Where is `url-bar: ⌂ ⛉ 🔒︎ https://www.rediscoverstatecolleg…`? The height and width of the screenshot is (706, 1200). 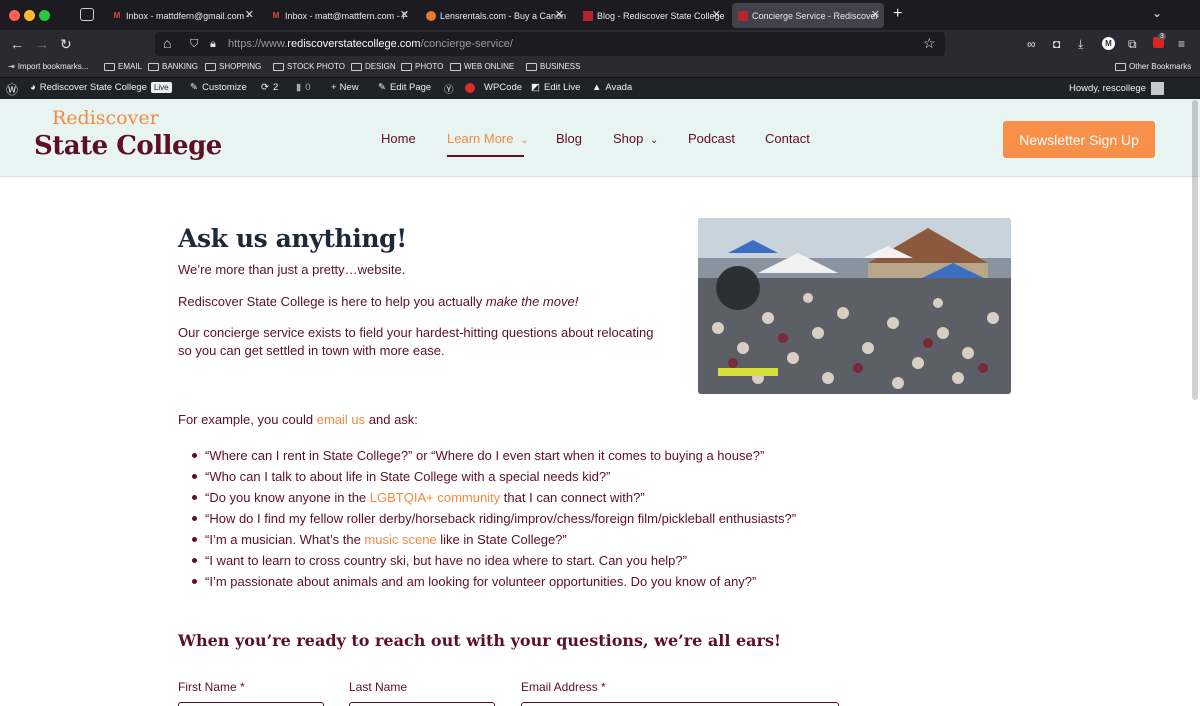 url-bar: ⌂ ⛉ 🔒︎ https://www.rediscoverstatecolleg… is located at coordinates (550, 44).